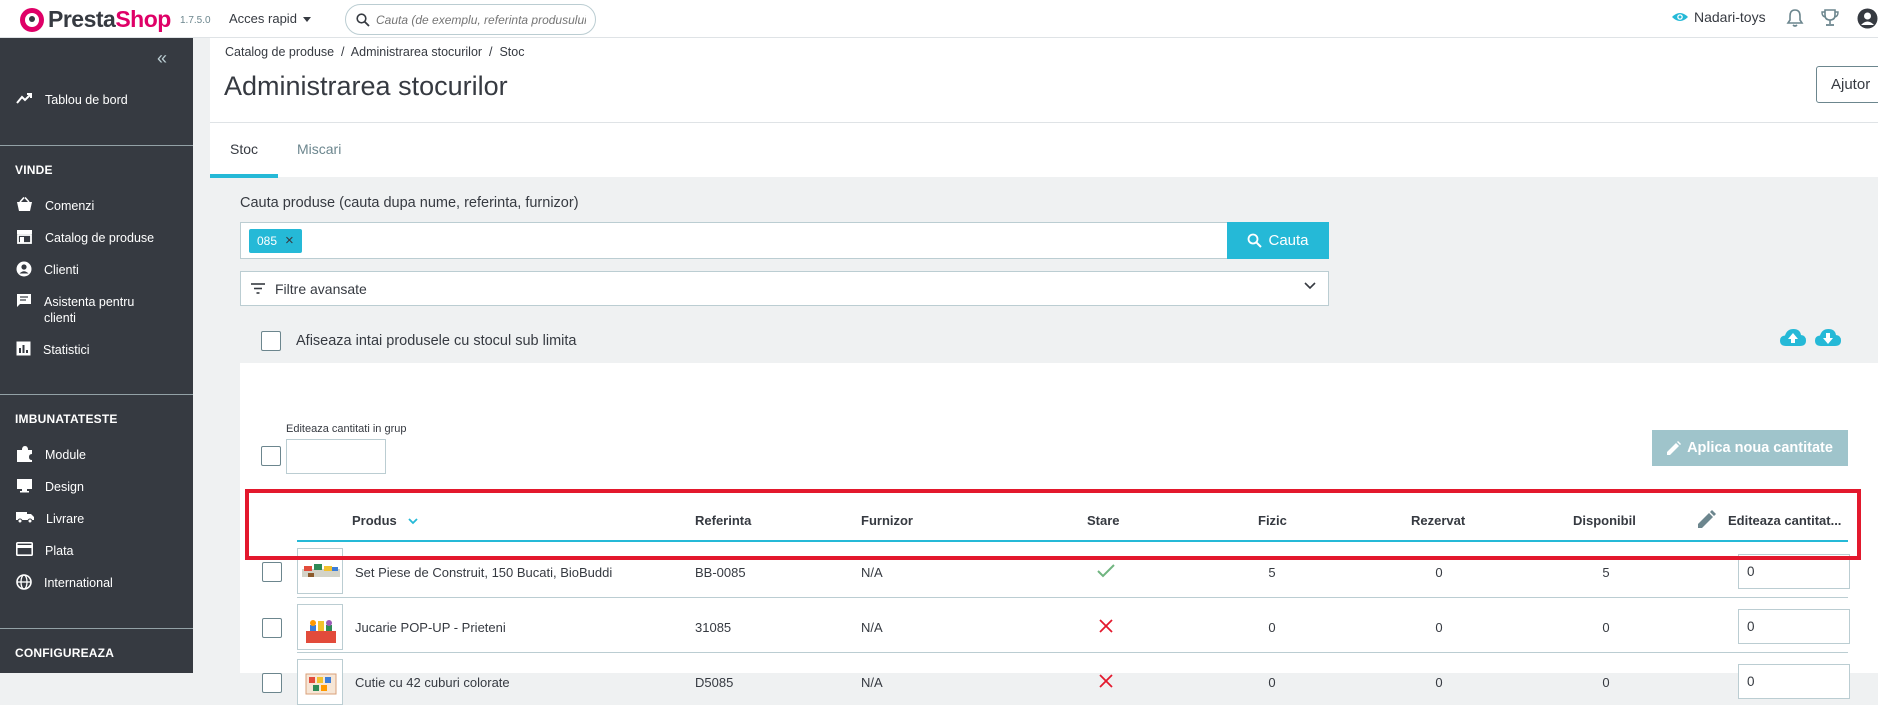  I want to click on column-header-available: Disponibil, so click(1604, 520).